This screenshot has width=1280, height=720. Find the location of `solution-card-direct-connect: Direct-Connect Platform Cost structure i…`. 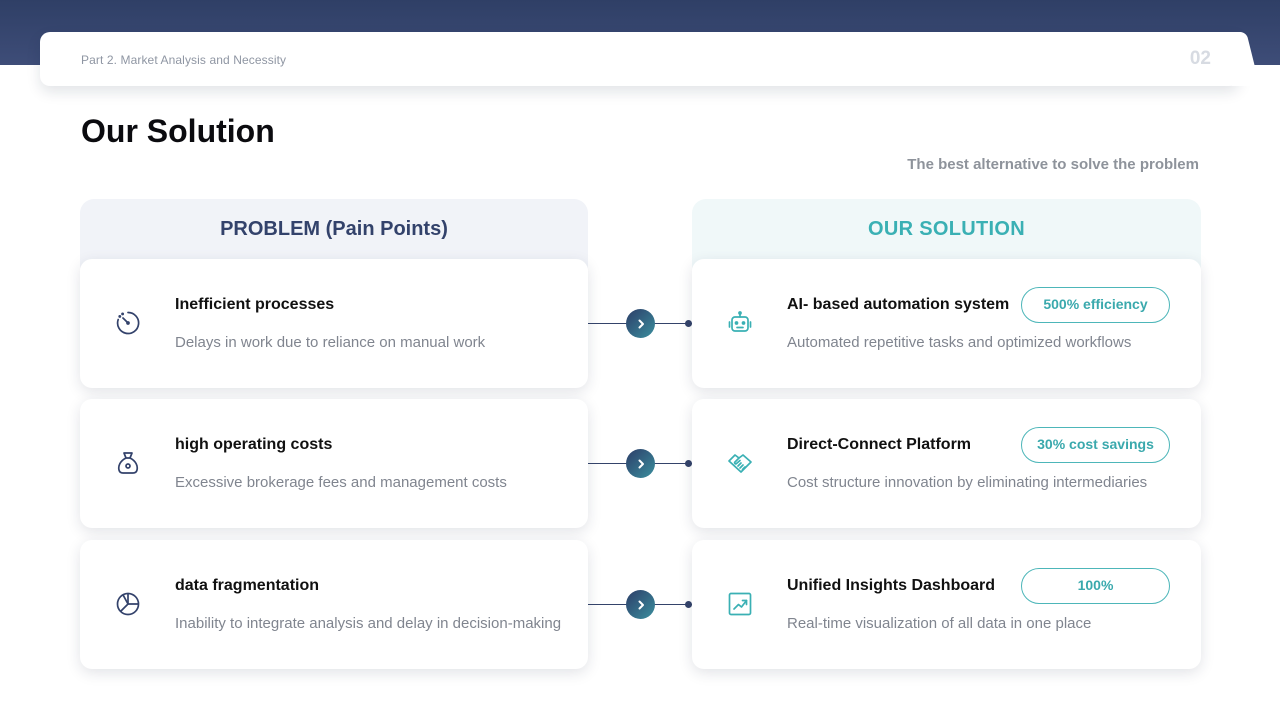

solution-card-direct-connect: Direct-Connect Platform Cost structure i… is located at coordinates (946, 463).